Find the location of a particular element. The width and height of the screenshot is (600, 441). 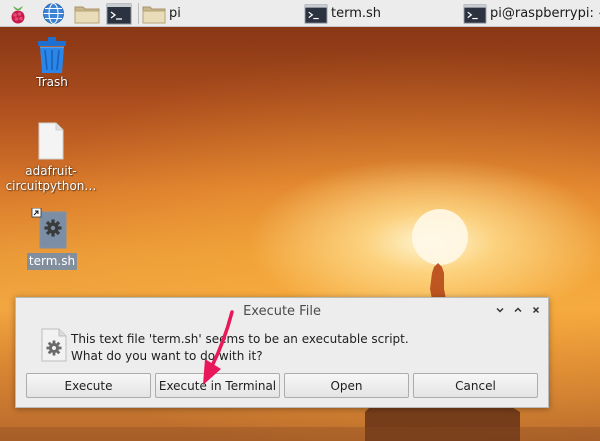

chevron-down-icon is located at coordinates (500, 310).